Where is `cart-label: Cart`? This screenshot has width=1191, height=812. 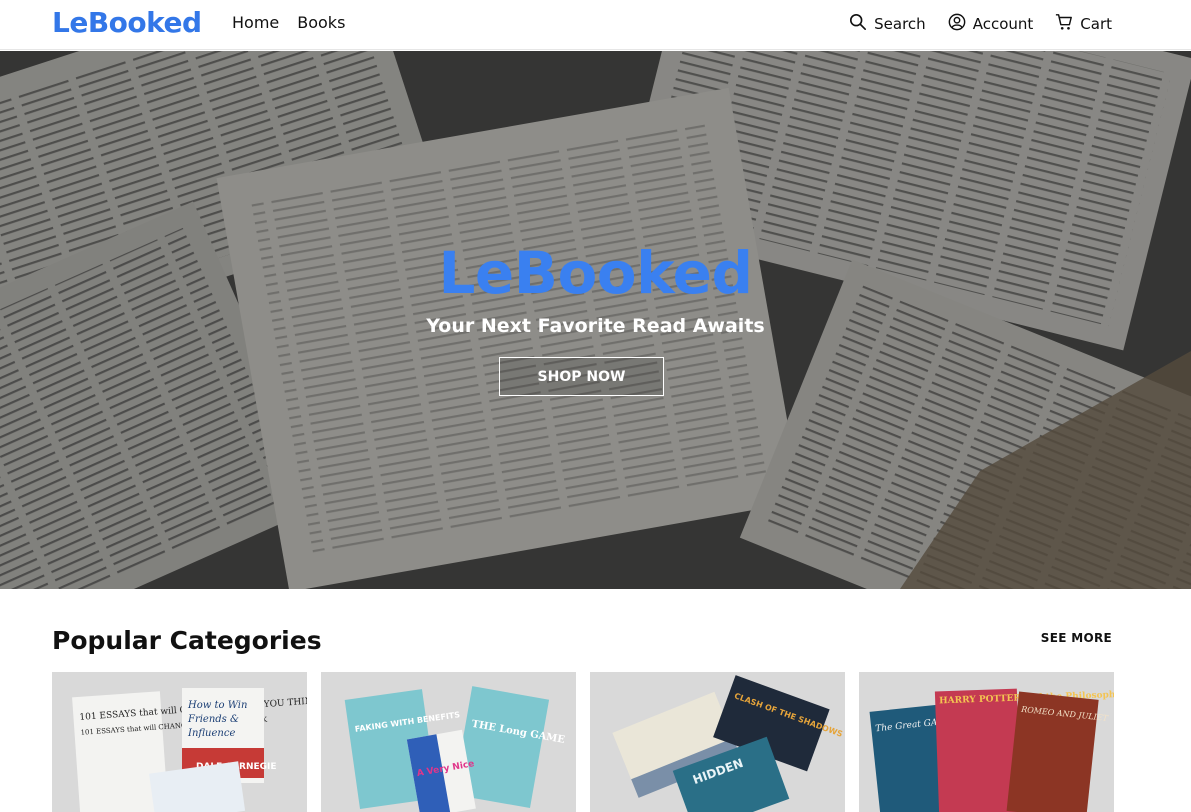
cart-label: Cart is located at coordinates (1096, 24).